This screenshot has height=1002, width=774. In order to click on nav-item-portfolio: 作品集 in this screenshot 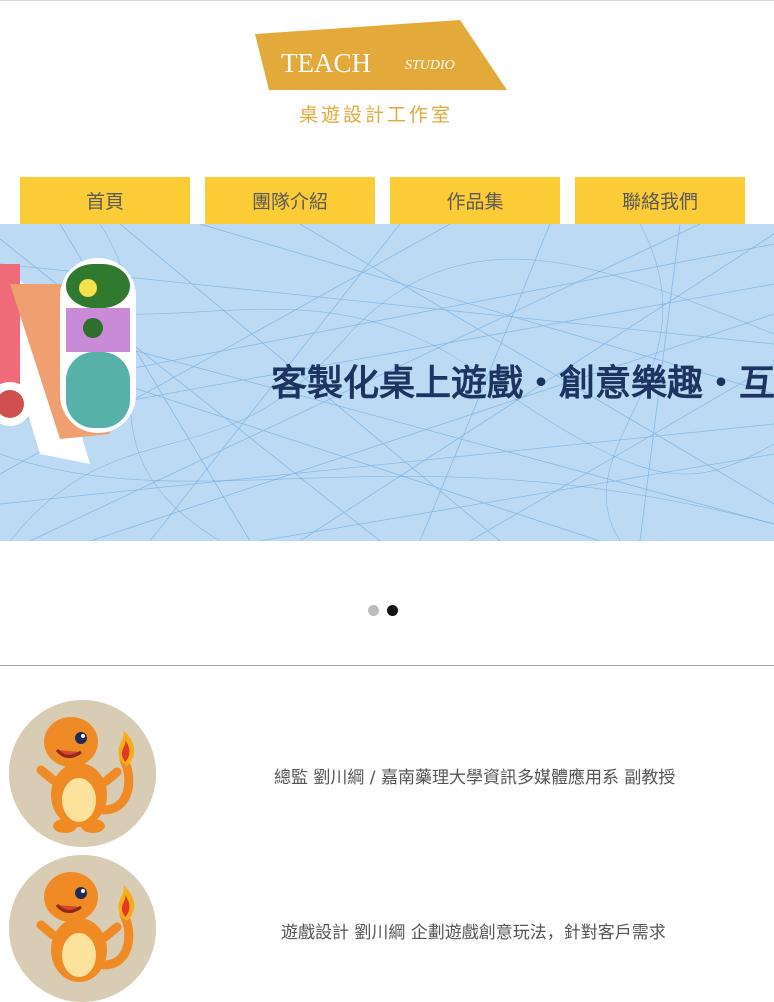, I will do `click(475, 200)`.